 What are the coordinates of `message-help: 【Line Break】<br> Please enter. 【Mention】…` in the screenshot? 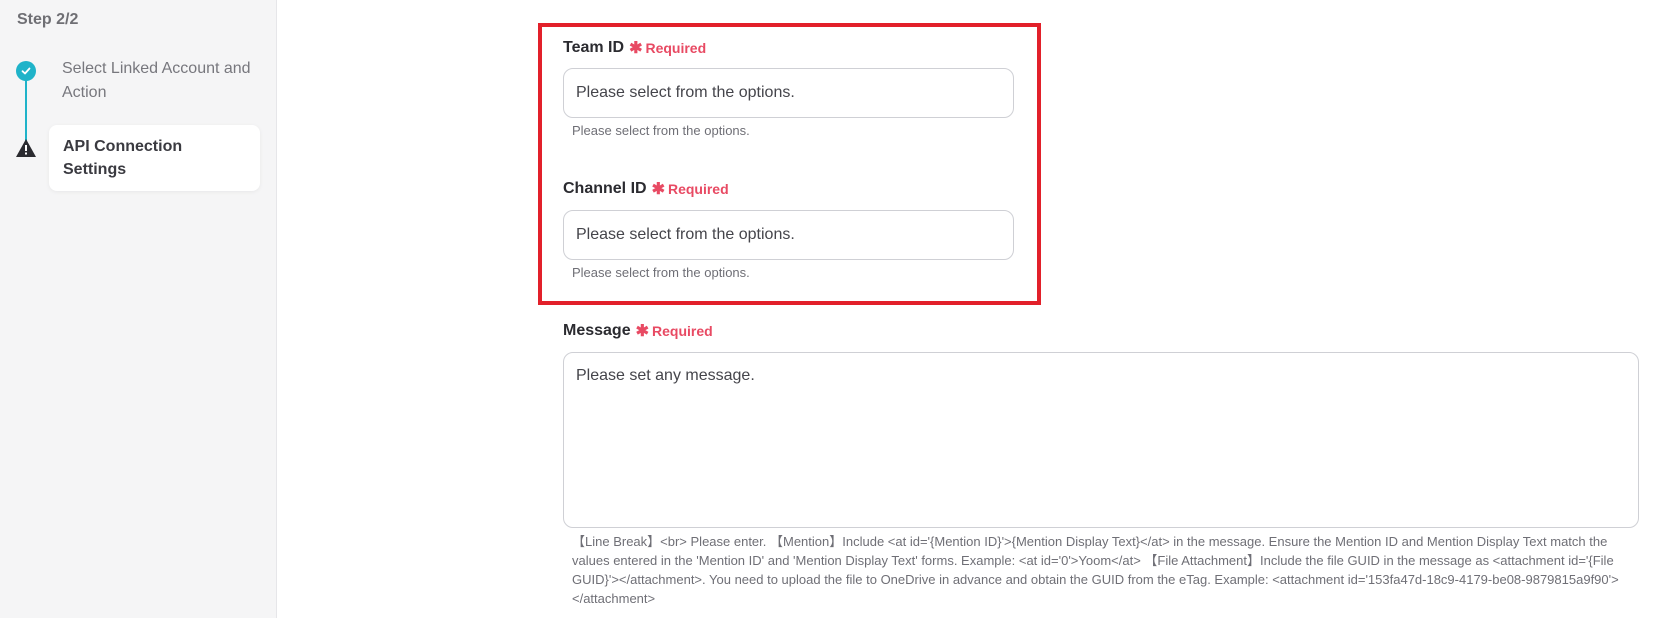 It's located at (1095, 570).